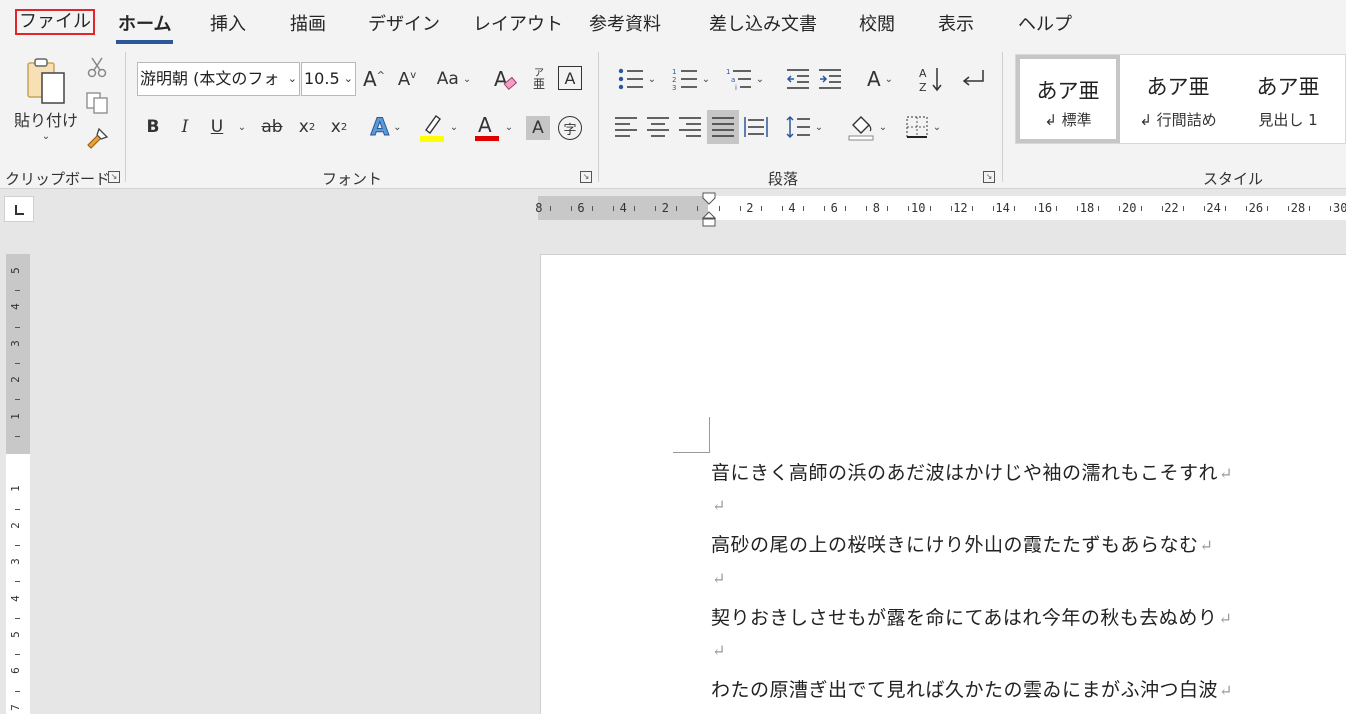 This screenshot has height=714, width=1346. I want to click on subscript-button: x2, so click(307, 127).